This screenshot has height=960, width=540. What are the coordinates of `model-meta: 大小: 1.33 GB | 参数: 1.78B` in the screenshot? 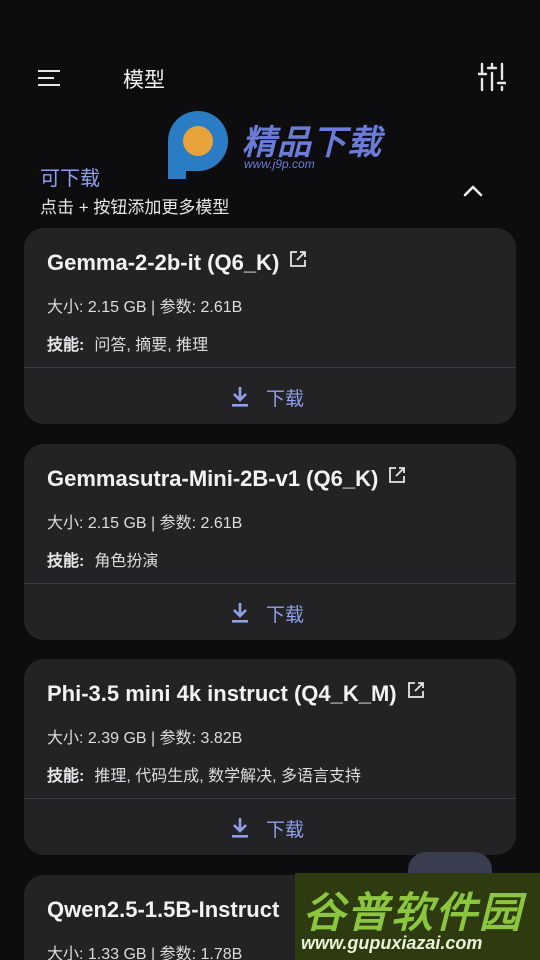 It's located at (145, 953).